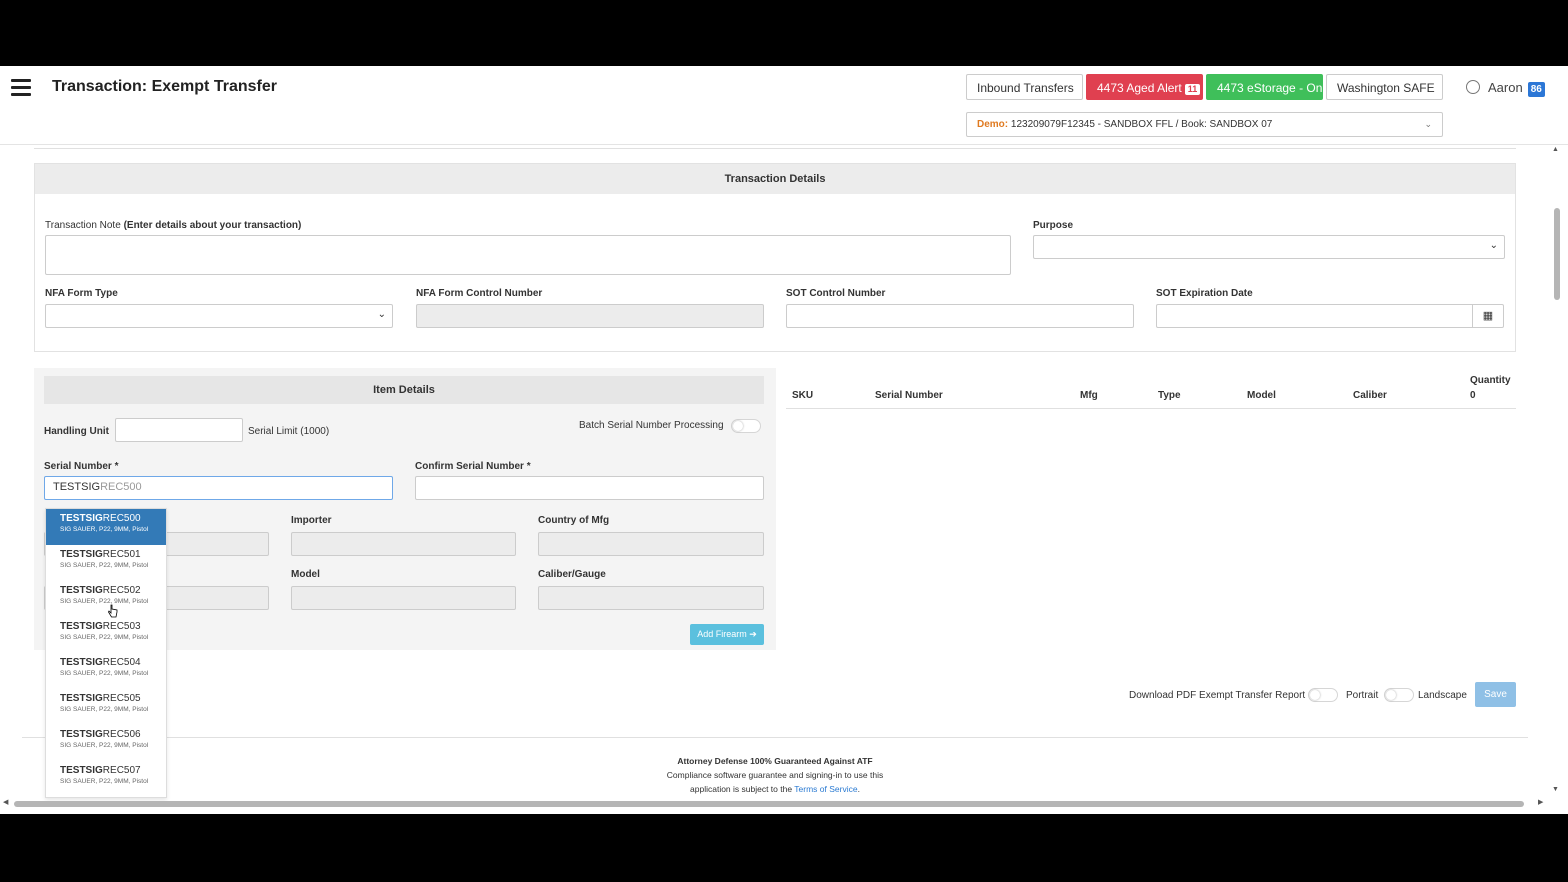 This screenshot has height=882, width=1568. I want to click on aged-alert-button: 4473 Aged Alert 11, so click(1144, 87).